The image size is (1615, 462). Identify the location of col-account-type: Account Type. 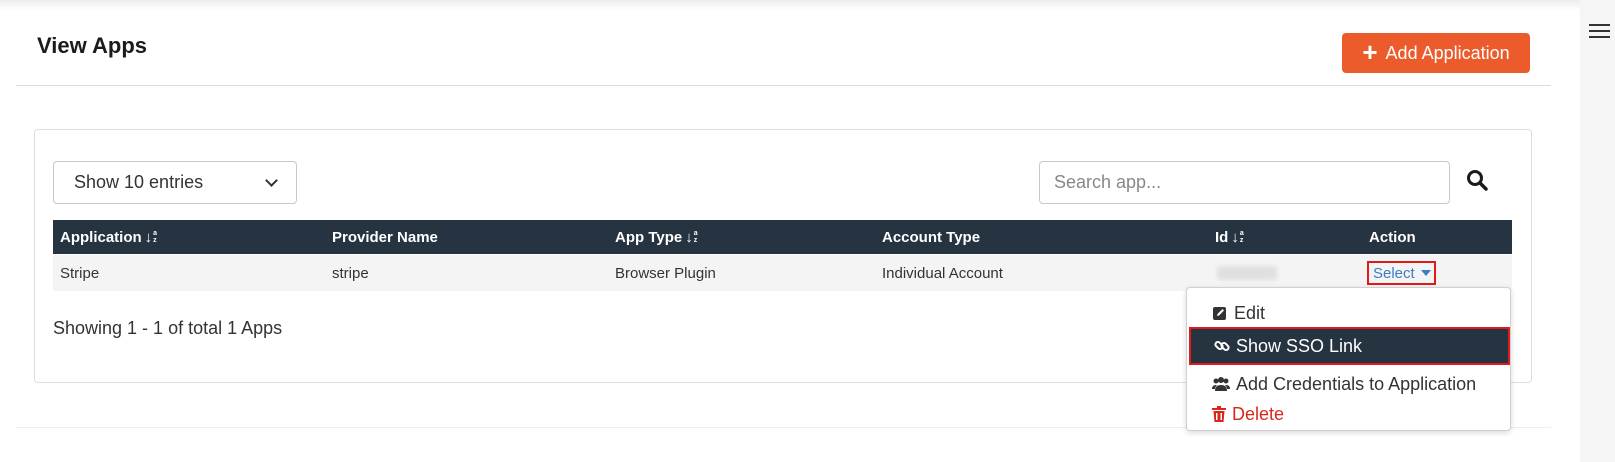
(931, 237).